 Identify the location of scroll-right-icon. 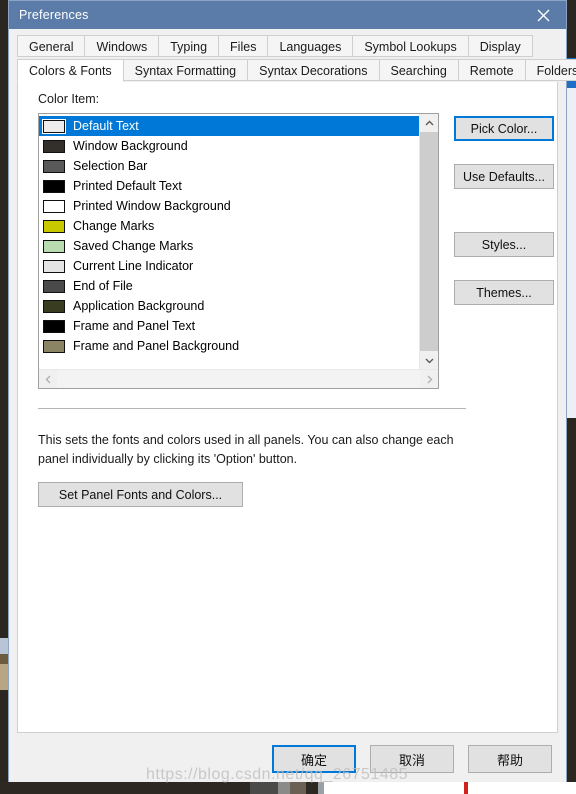
(429, 379).